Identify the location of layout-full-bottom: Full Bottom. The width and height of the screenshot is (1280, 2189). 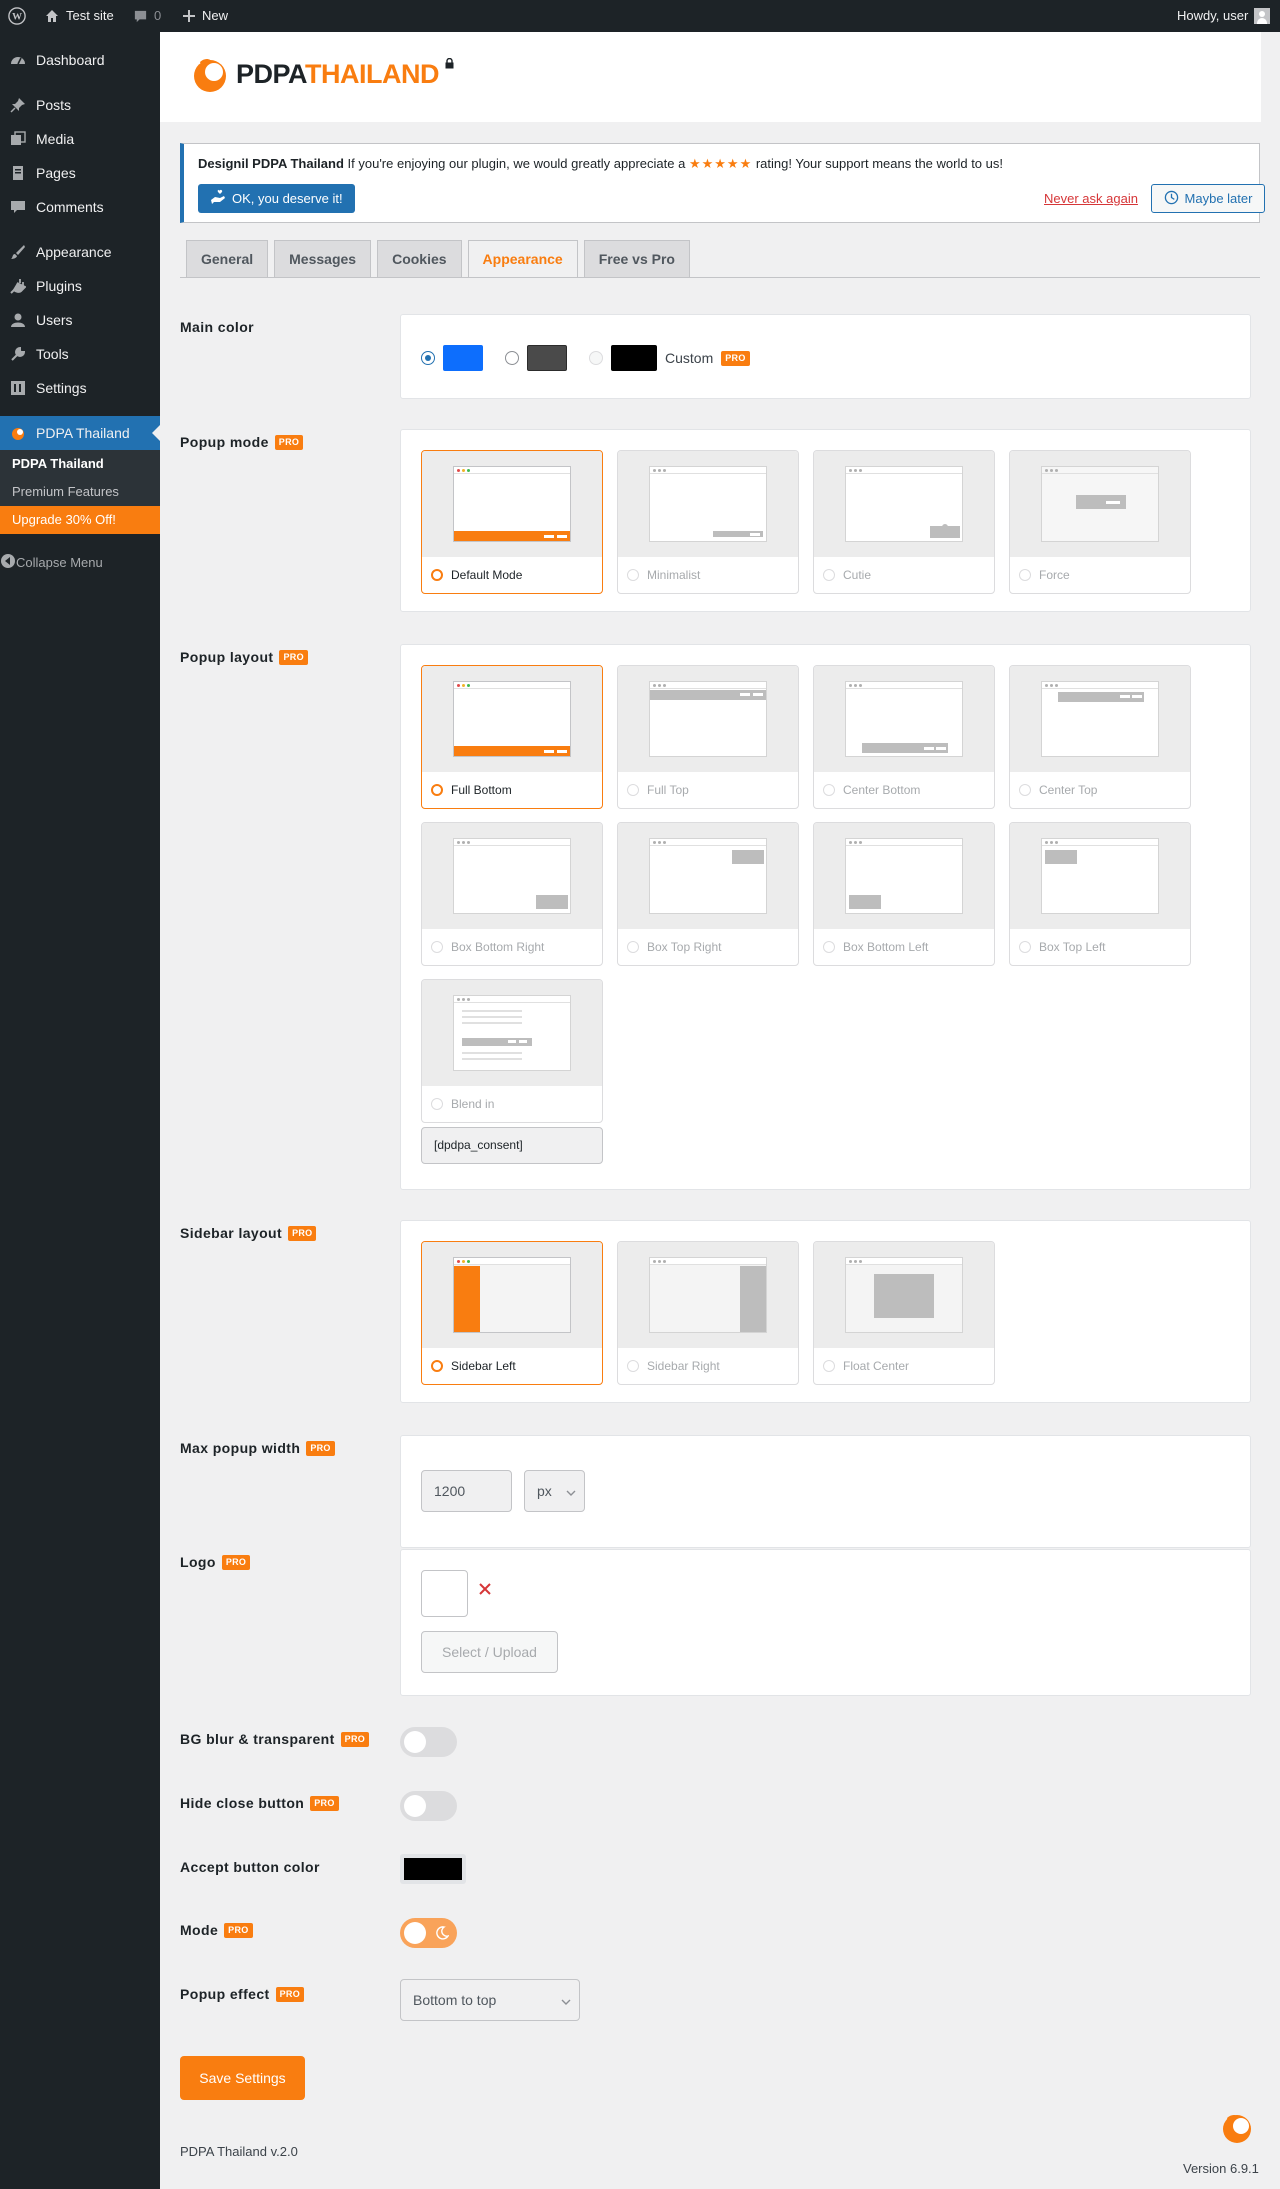
(512, 737).